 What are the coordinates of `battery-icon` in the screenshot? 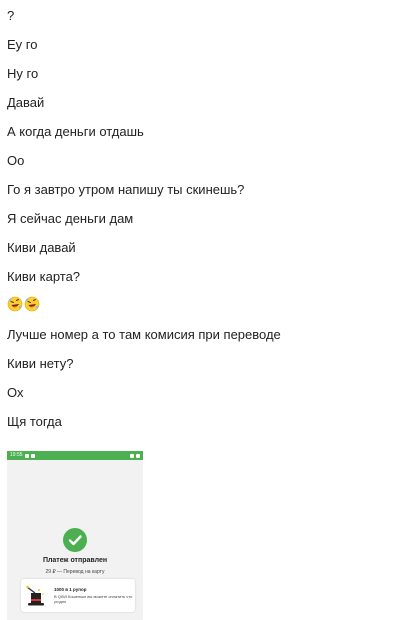 It's located at (138, 455).